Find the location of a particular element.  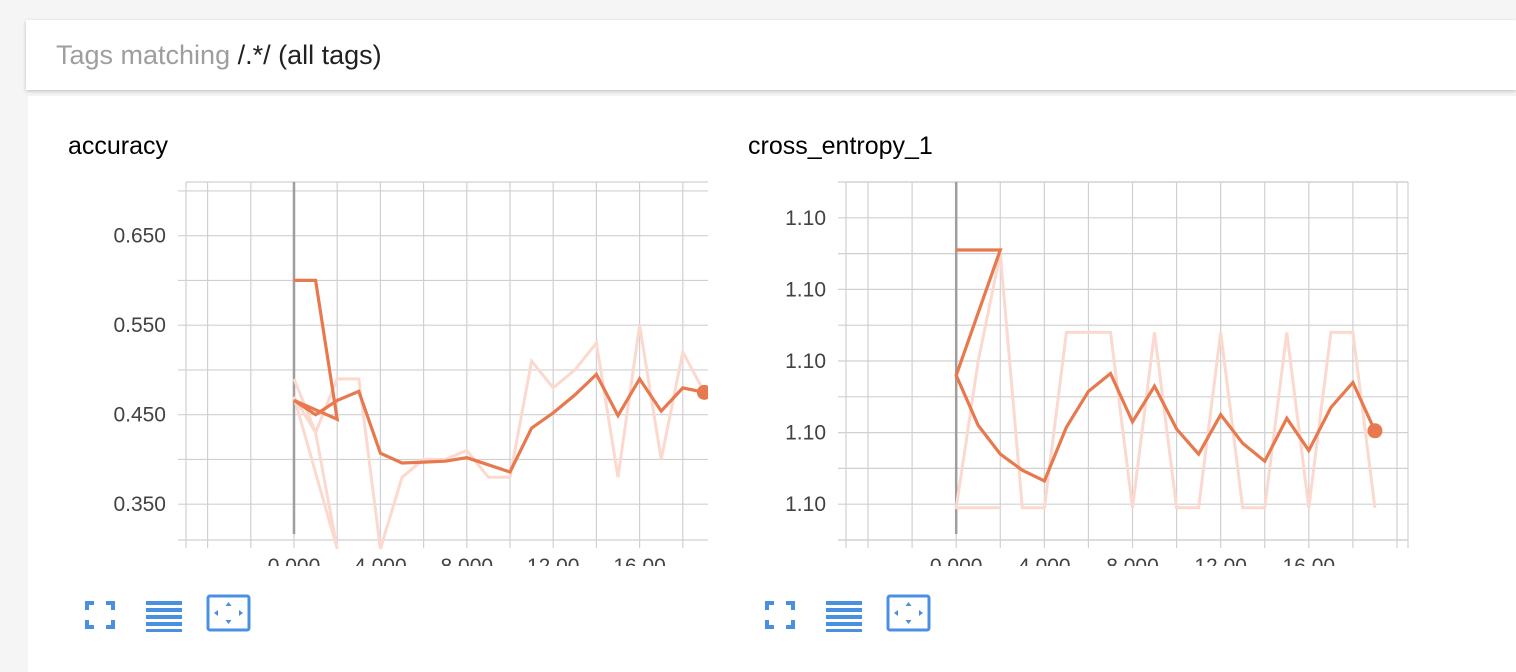

tags-filter-prefix: Tags matching is located at coordinates (147, 55).